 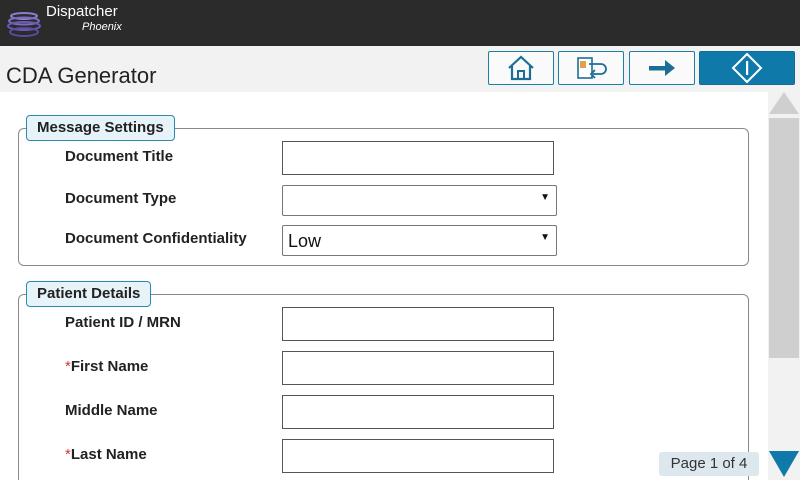 What do you see at coordinates (82, 11) in the screenshot?
I see `brand-name: Dispatcher` at bounding box center [82, 11].